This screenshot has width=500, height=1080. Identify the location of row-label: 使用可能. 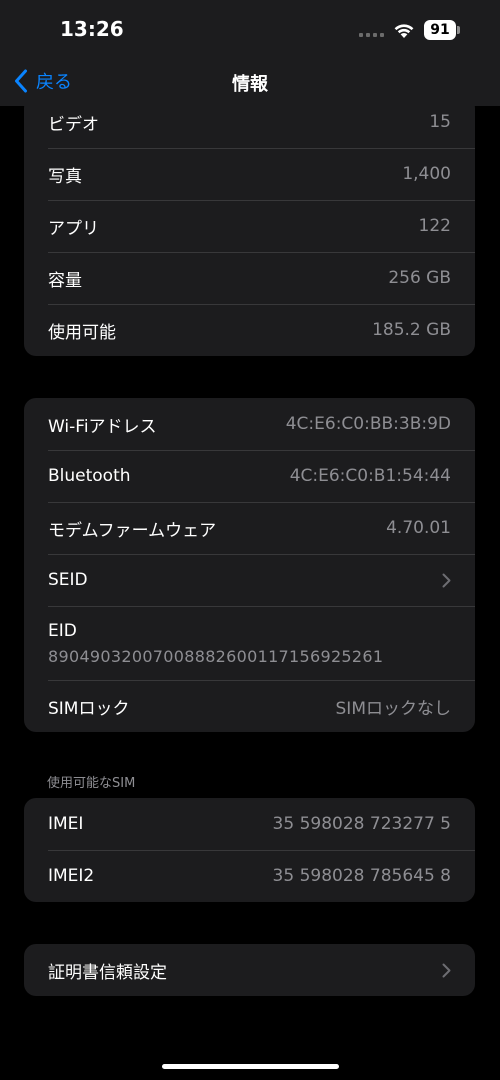
(82, 332).